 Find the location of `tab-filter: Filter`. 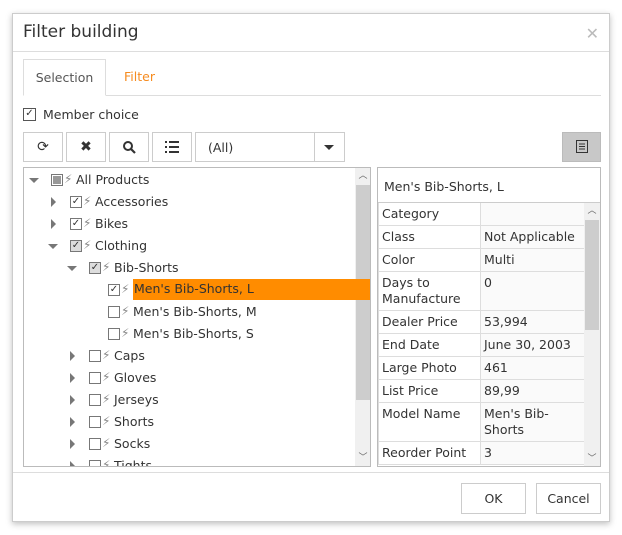

tab-filter: Filter is located at coordinates (139, 77).